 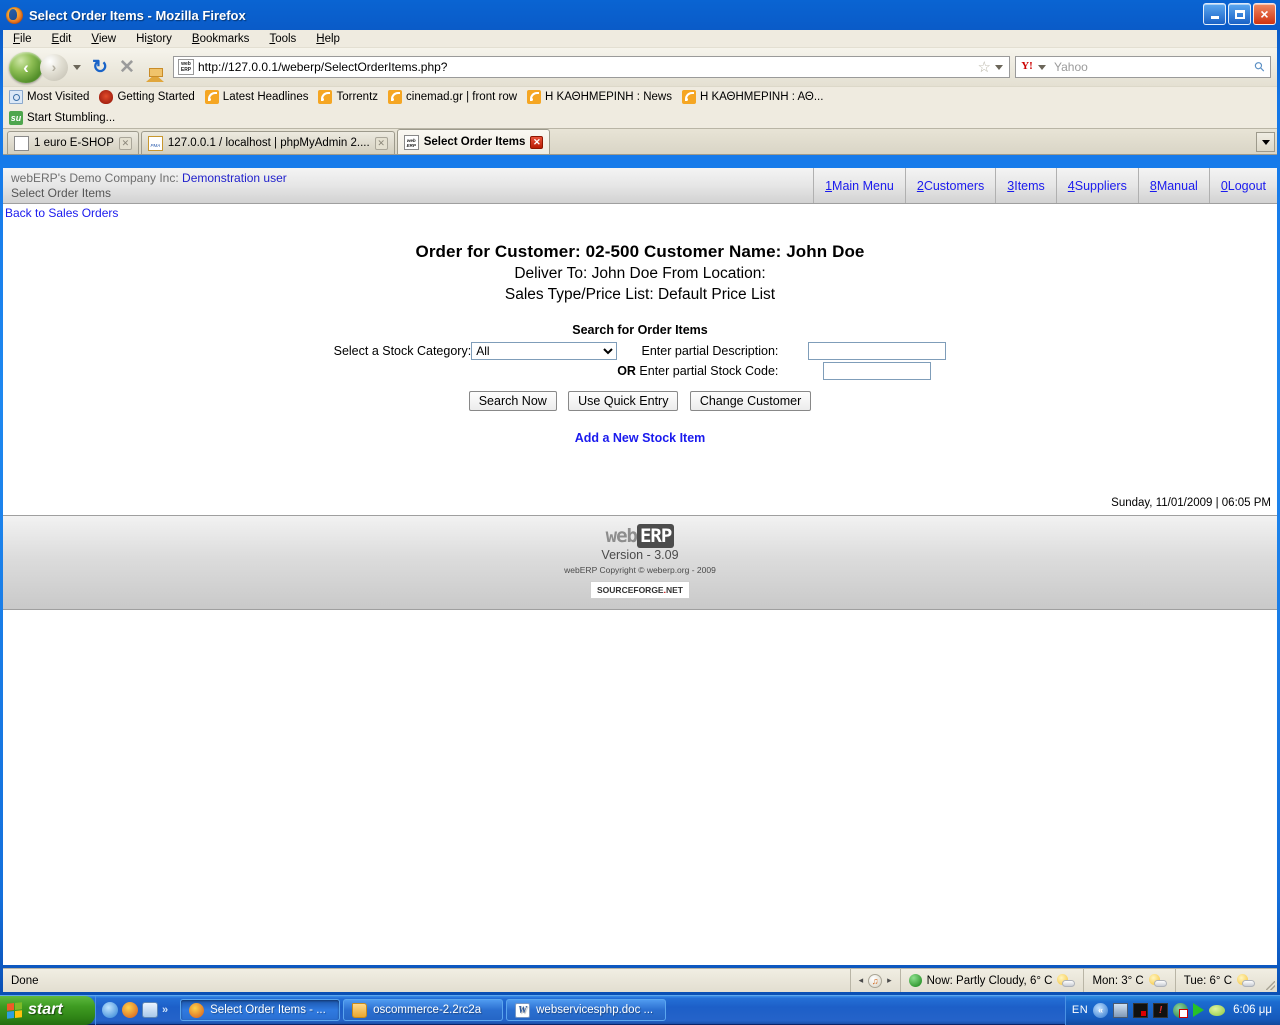 What do you see at coordinates (950, 185) in the screenshot?
I see `nav-customers: 2 Customers` at bounding box center [950, 185].